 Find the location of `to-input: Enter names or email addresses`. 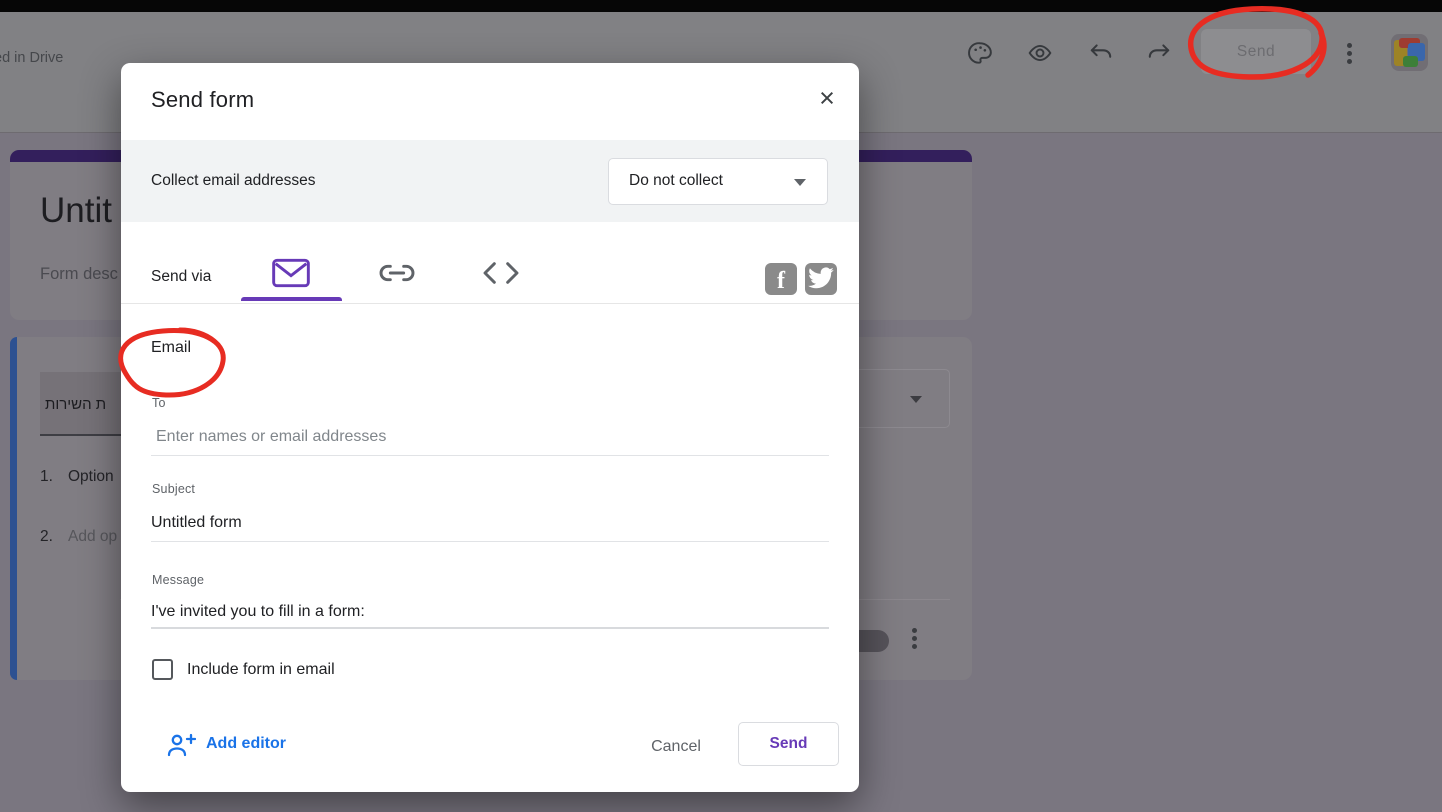

to-input: Enter names or email addresses is located at coordinates (271, 437).